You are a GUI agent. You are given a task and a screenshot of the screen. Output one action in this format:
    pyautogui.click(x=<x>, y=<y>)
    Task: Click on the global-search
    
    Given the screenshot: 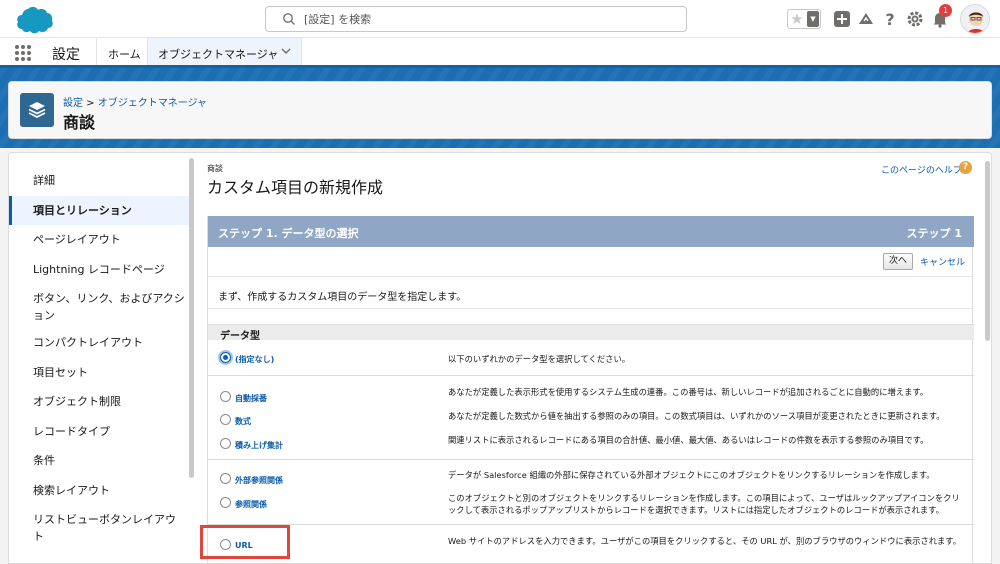 What is the action you would take?
    pyautogui.click(x=476, y=19)
    